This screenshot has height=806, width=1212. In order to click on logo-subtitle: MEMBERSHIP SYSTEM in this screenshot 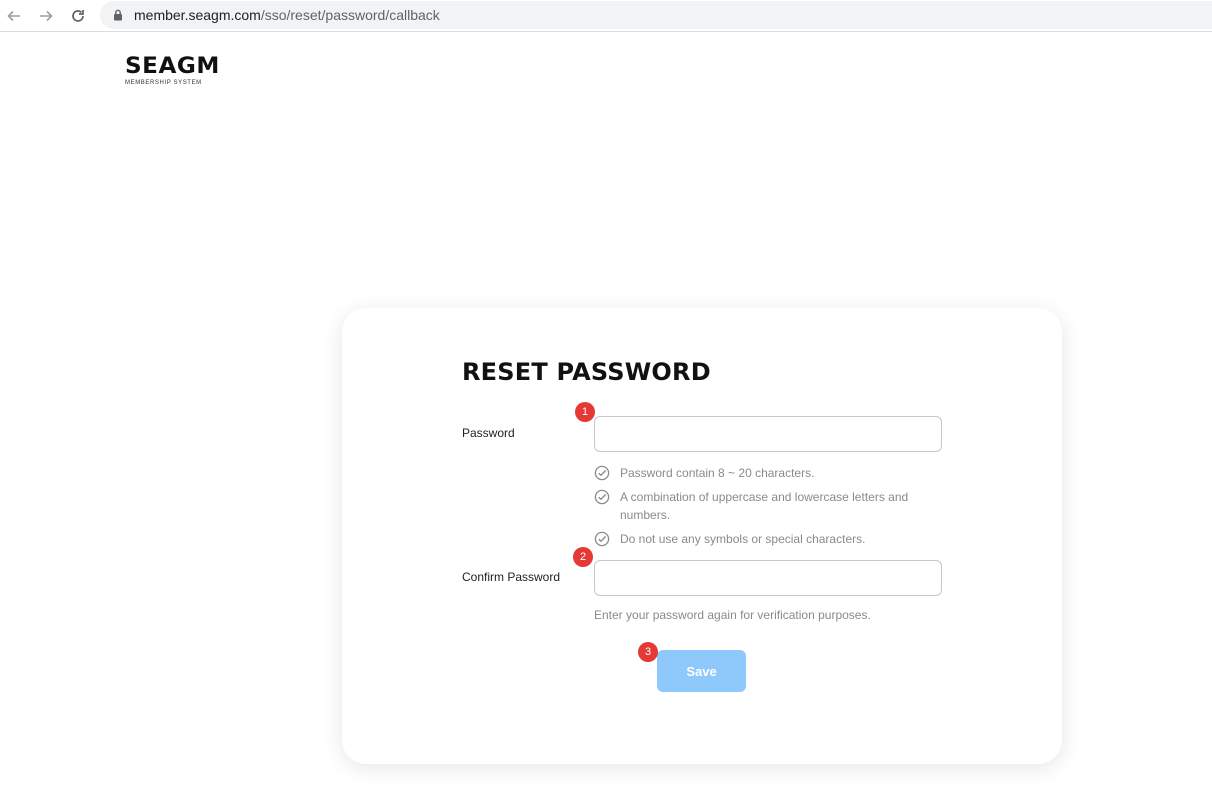, I will do `click(163, 83)`.